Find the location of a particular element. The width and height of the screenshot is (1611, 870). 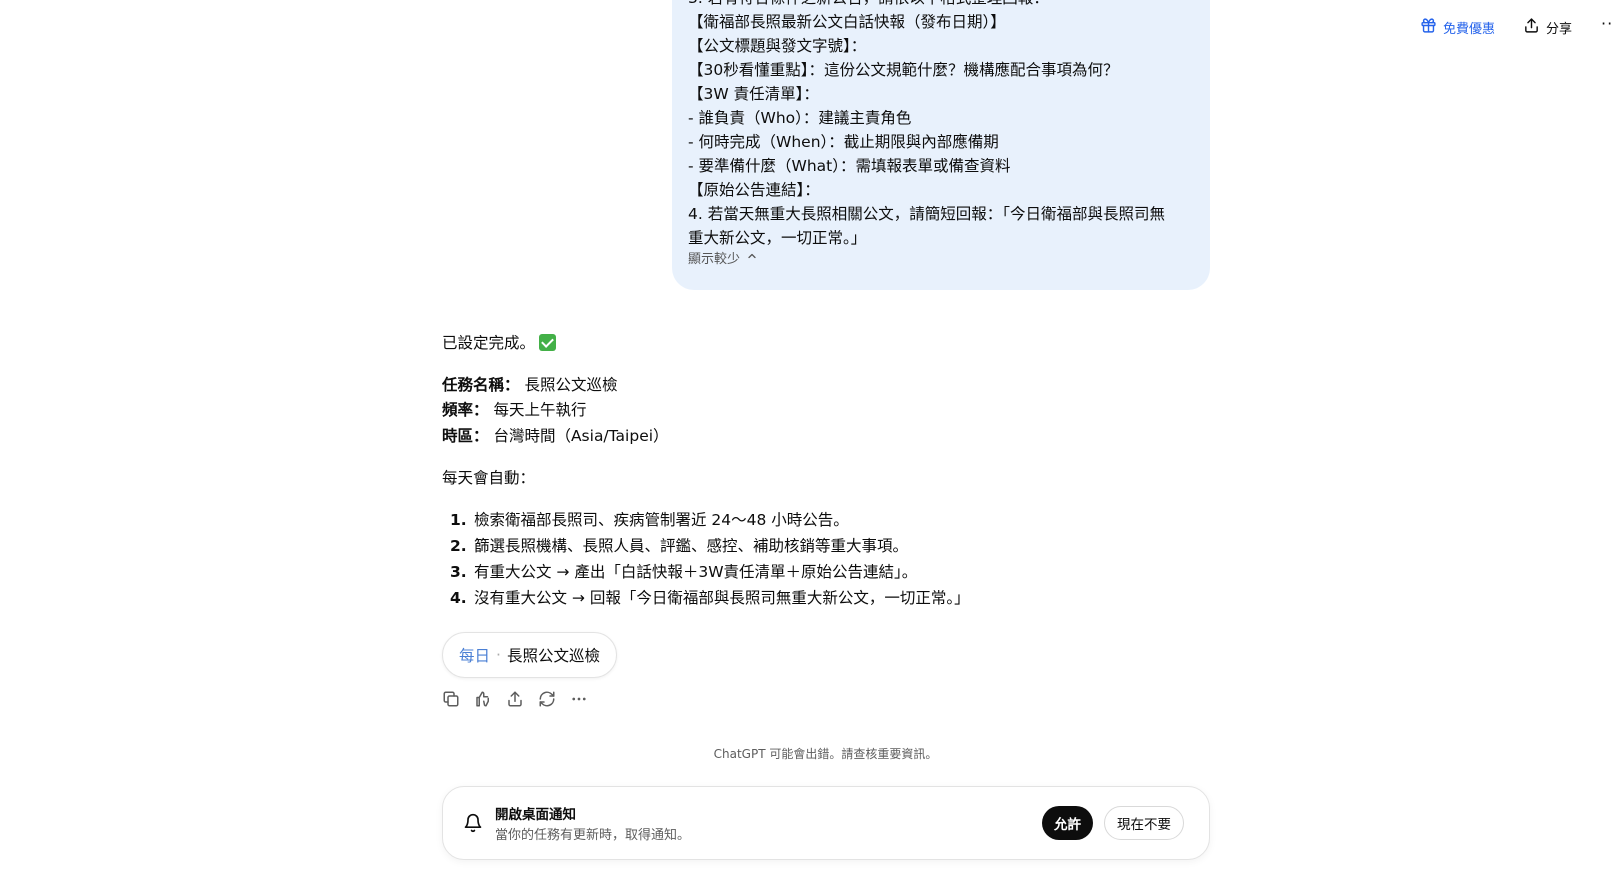

user-message-line: 【3W 責任清單】： is located at coordinates (753, 94).